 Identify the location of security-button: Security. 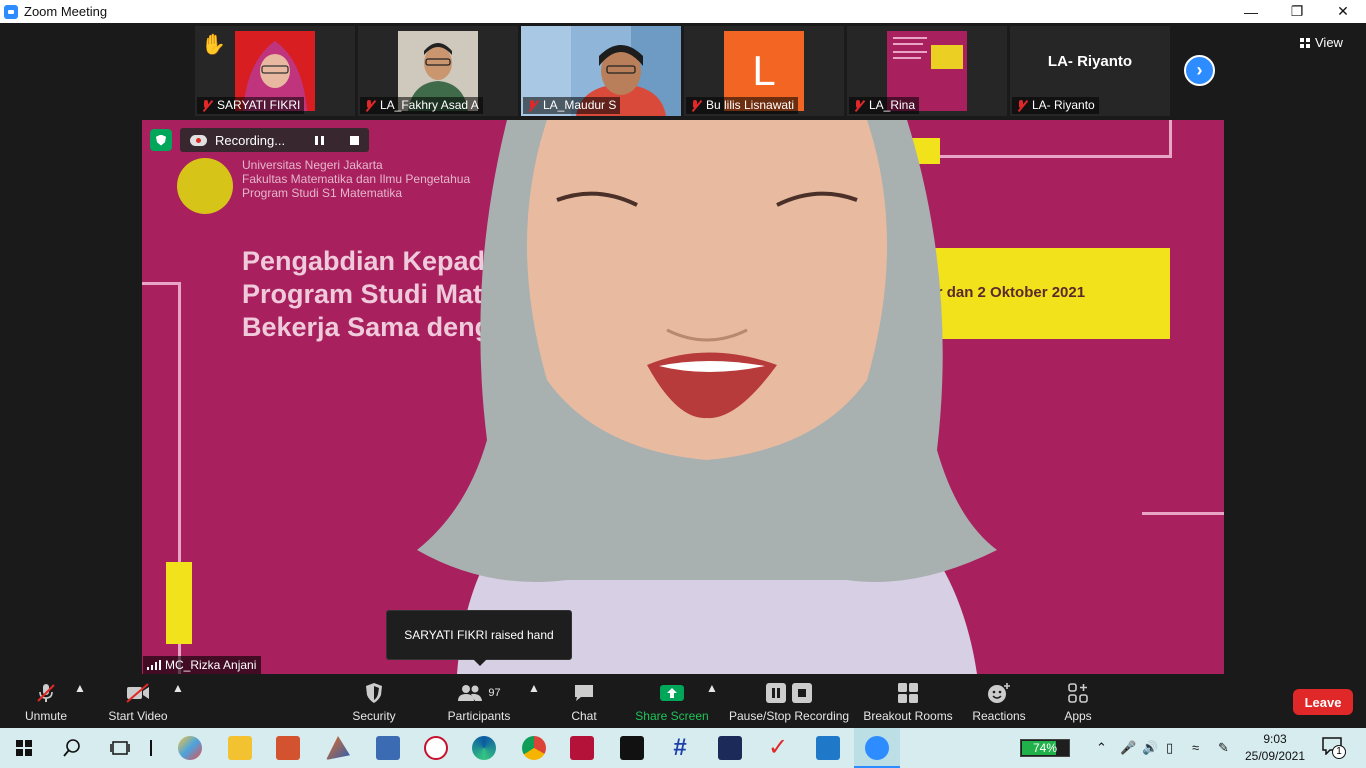
(374, 702).